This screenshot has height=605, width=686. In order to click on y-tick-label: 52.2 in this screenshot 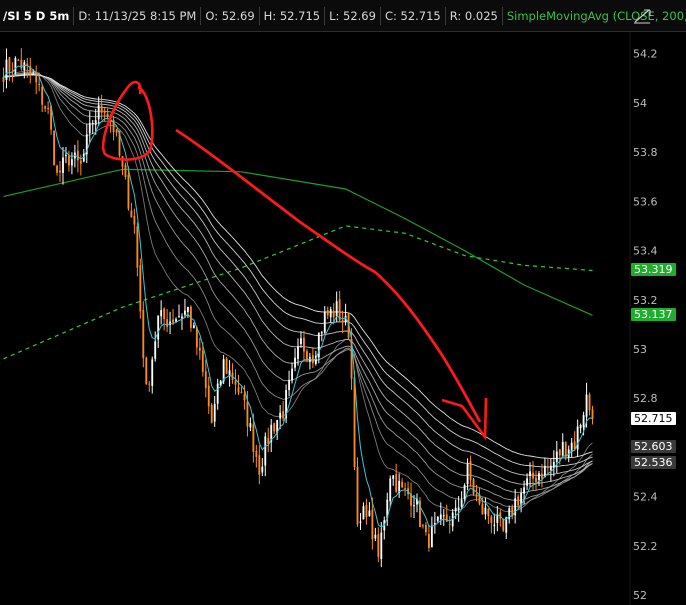, I will do `click(645, 546)`.